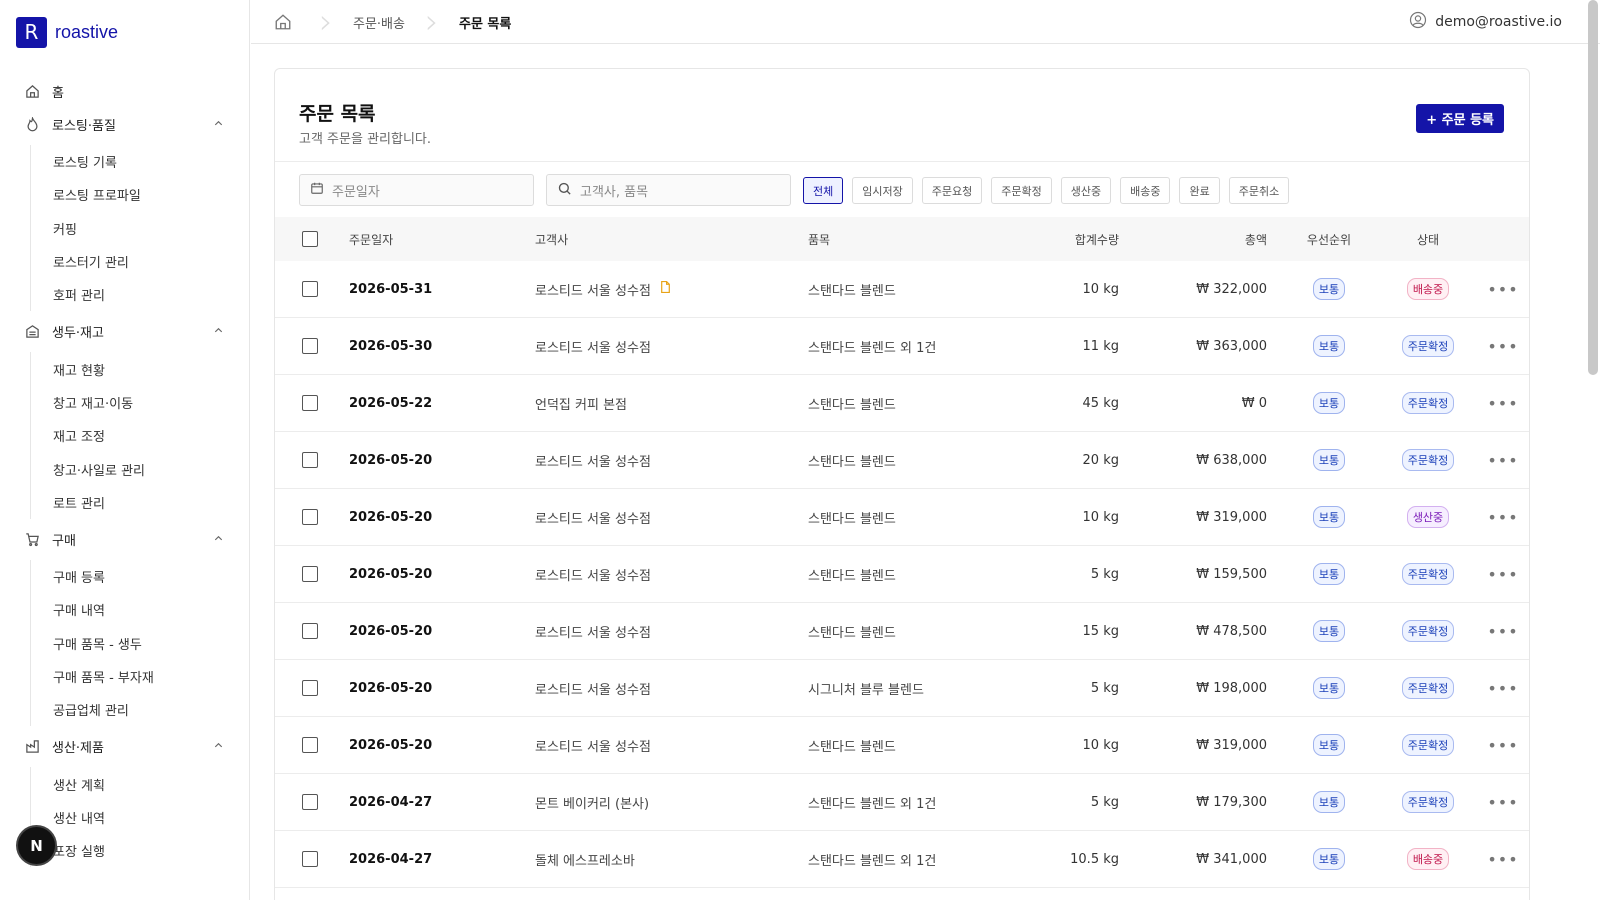 The width and height of the screenshot is (1600, 900). I want to click on status-filter-chip: 주문취소, so click(1259, 190).